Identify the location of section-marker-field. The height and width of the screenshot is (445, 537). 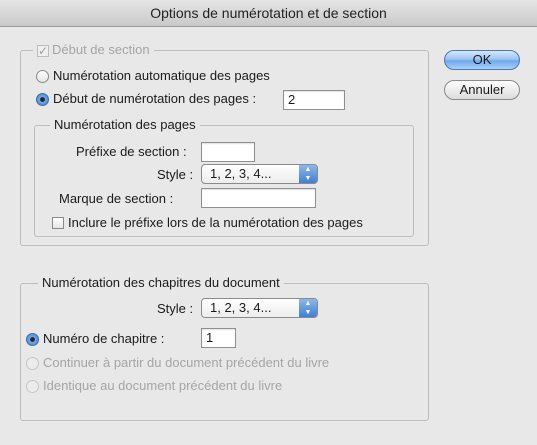
(258, 198).